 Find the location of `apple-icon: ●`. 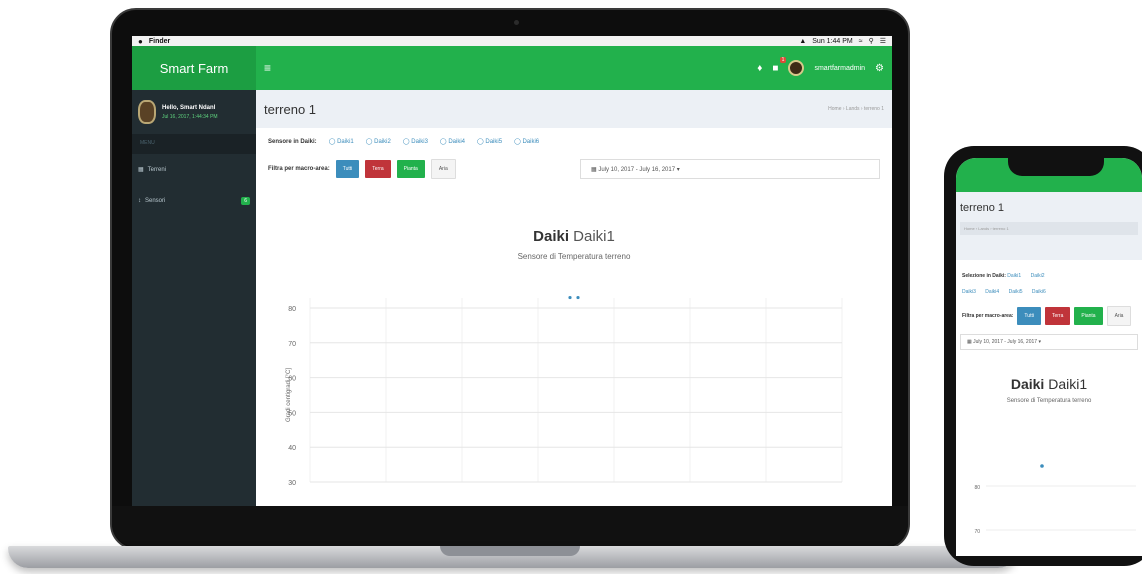

apple-icon: ● is located at coordinates (140, 41).